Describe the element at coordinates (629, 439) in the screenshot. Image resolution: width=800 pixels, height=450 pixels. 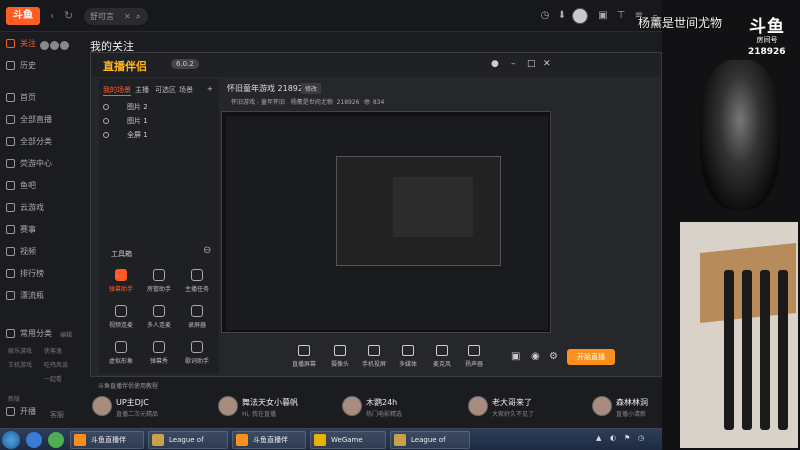
I see `flag-icon: ⚑` at that location.